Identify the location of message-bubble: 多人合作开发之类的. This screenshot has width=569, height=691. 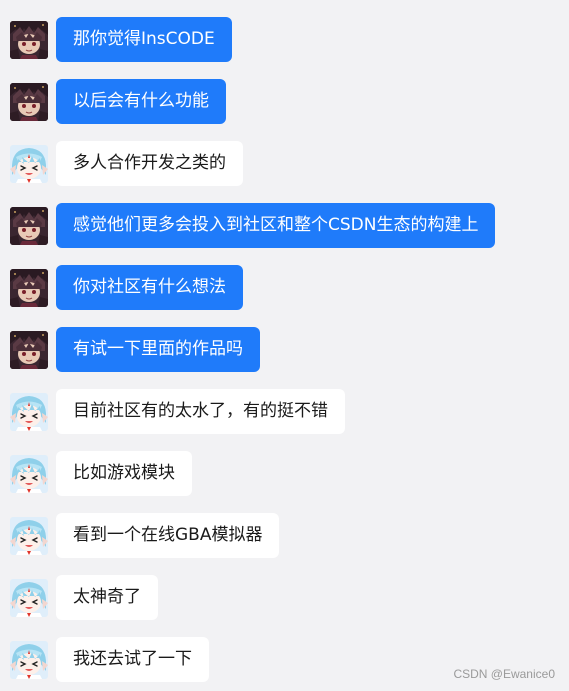
(149, 163).